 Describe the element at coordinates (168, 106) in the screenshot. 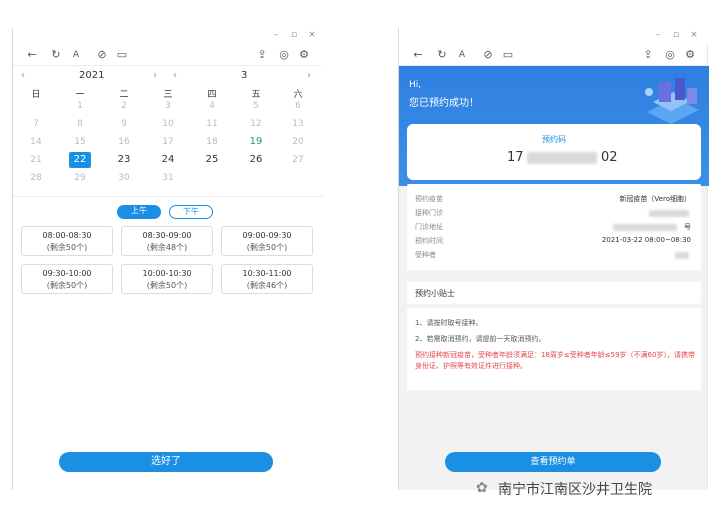

I see `calendar-day: 3` at that location.